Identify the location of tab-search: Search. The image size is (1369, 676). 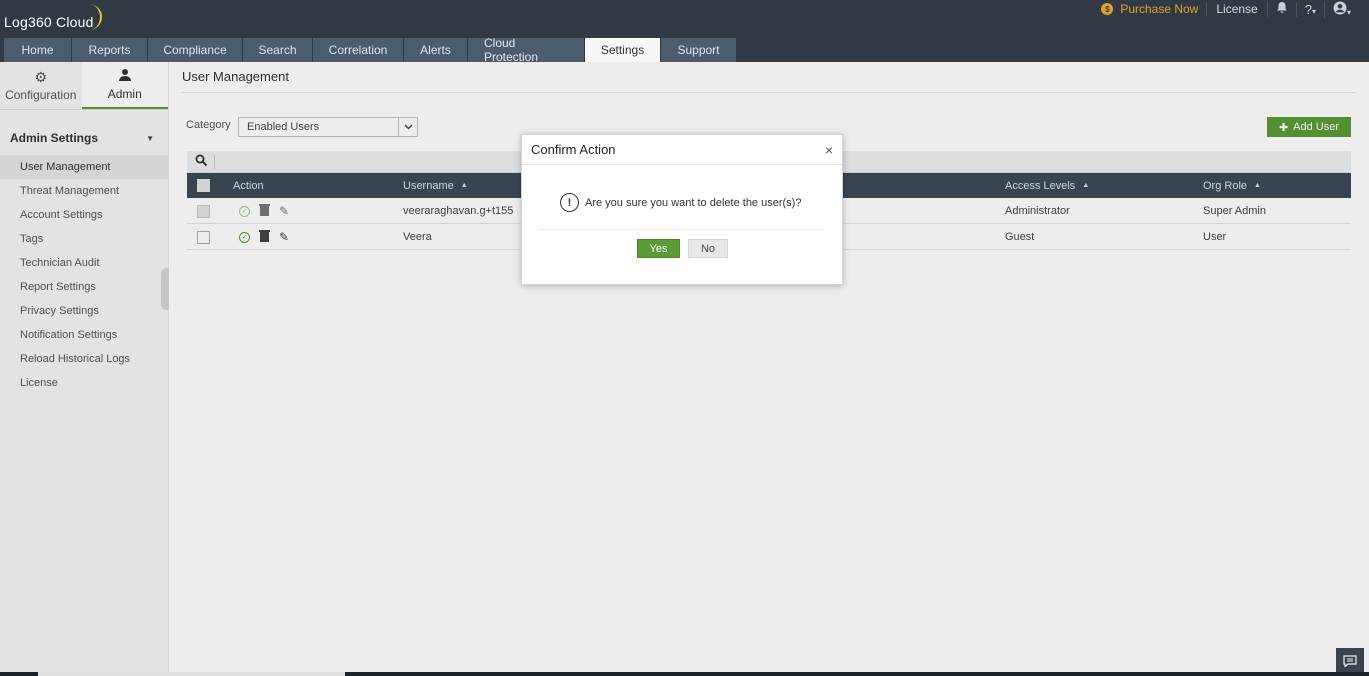
(277, 50).